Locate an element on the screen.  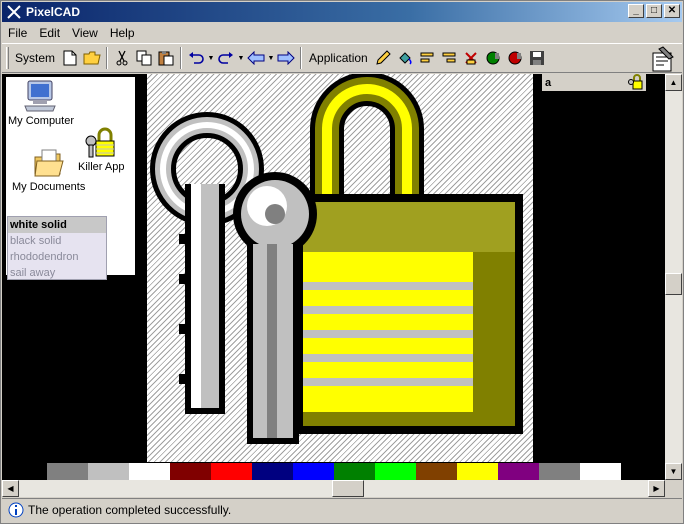
color-palette is located at coordinates (334, 471).